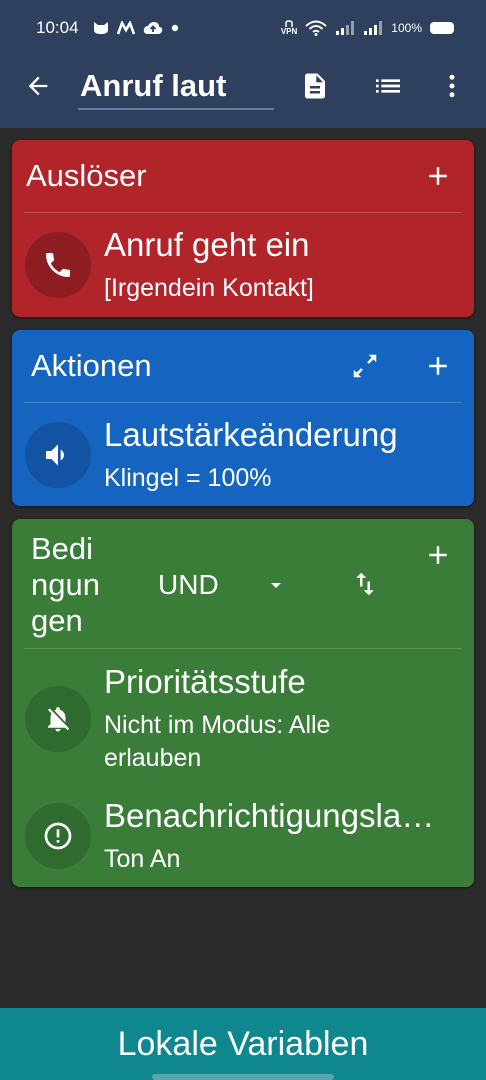 This screenshot has height=1080, width=486. I want to click on back-button, so click(38, 86).